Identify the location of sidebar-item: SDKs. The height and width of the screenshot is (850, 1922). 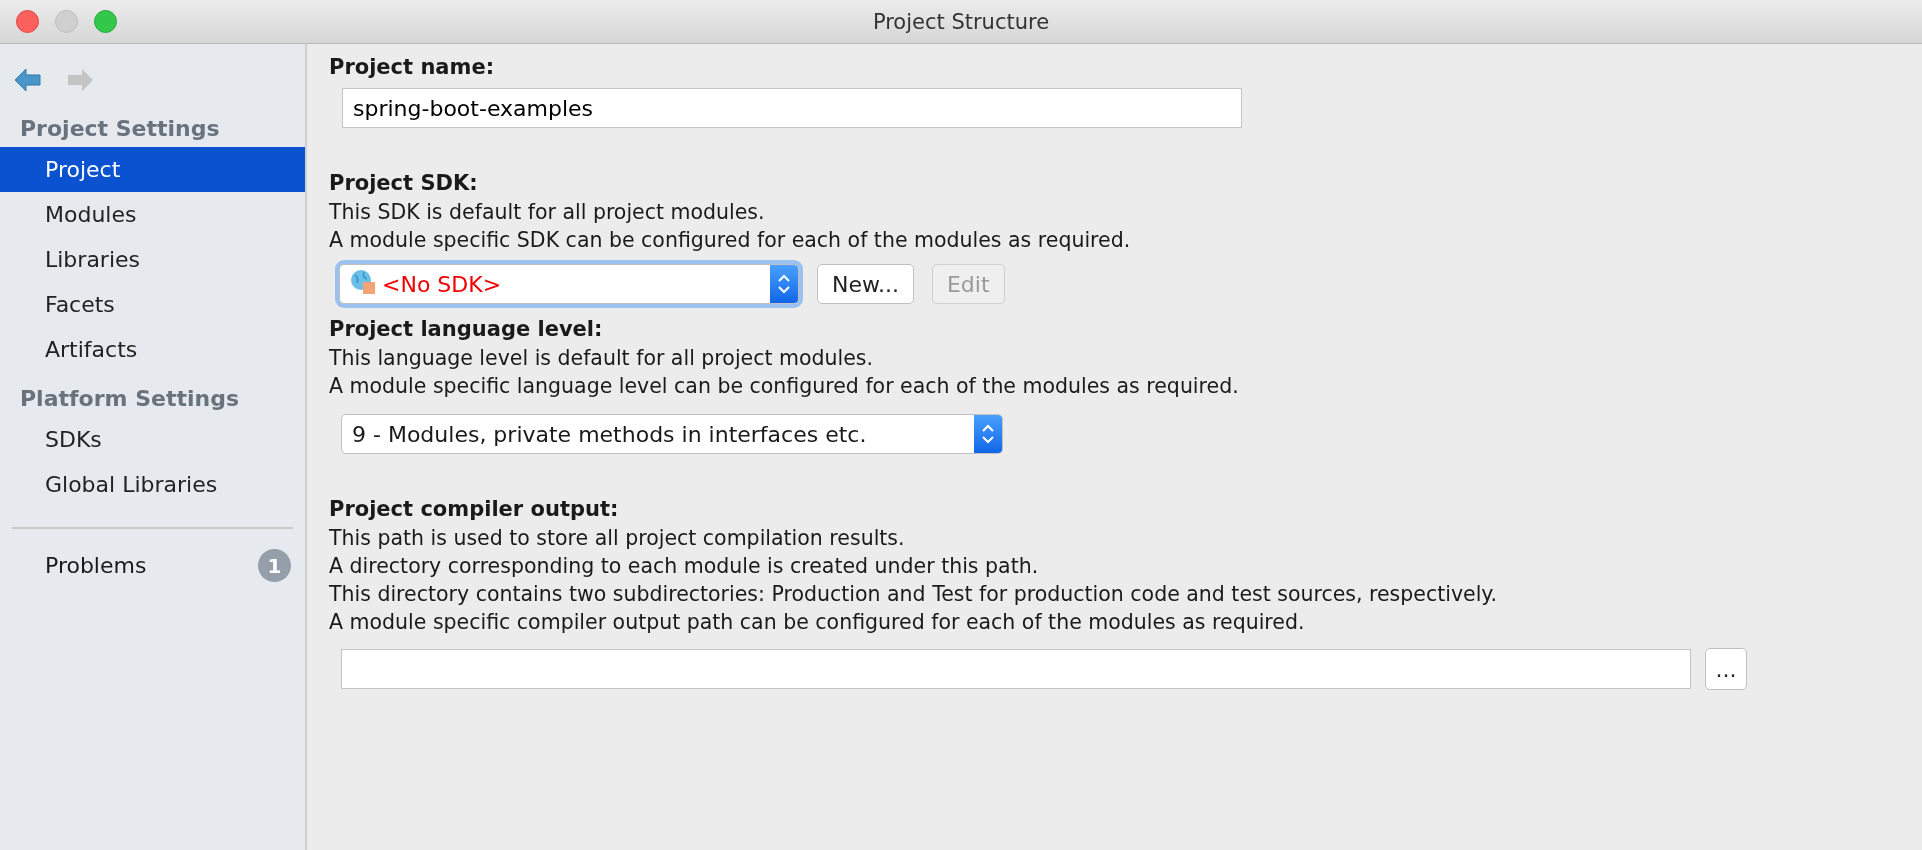
(152, 439).